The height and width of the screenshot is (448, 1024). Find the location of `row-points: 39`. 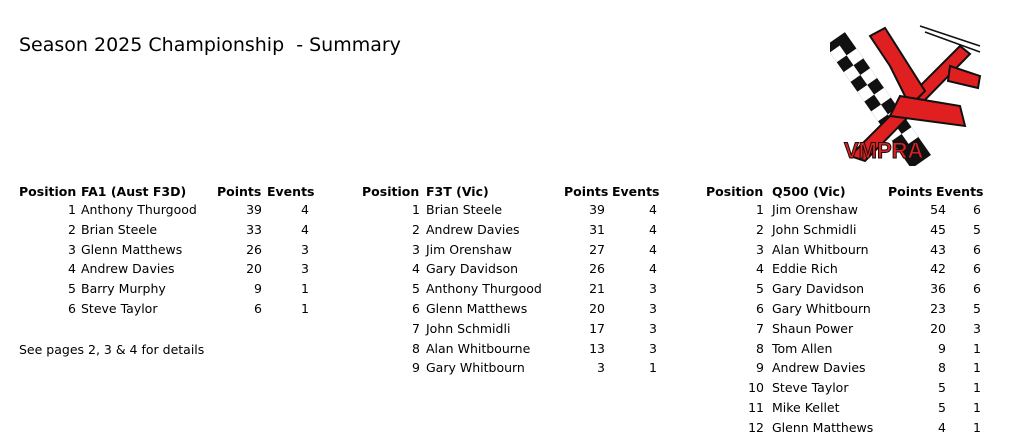

row-points: 39 is located at coordinates (597, 209).